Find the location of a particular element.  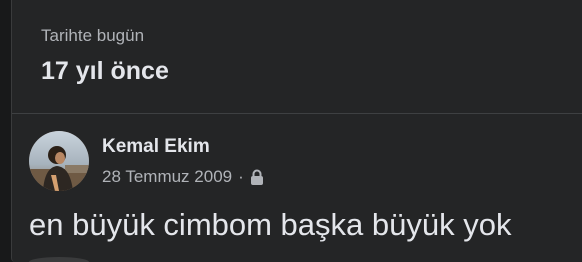

post-meta: 28 Temmuz 2009 · is located at coordinates (183, 177).